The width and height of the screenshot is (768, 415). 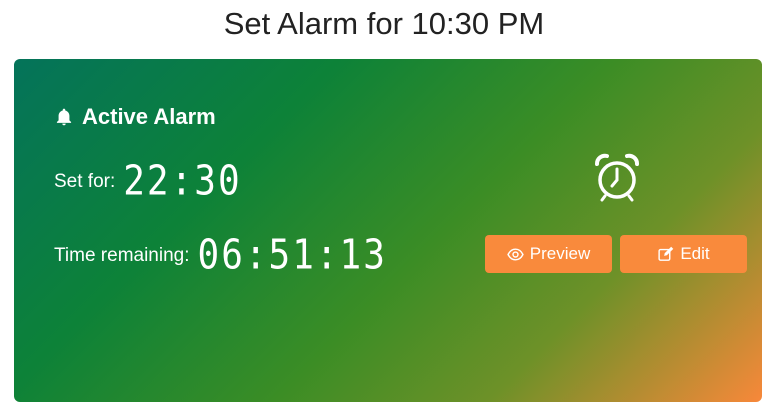 I want to click on alarm-clock-icon, so click(x=617, y=177).